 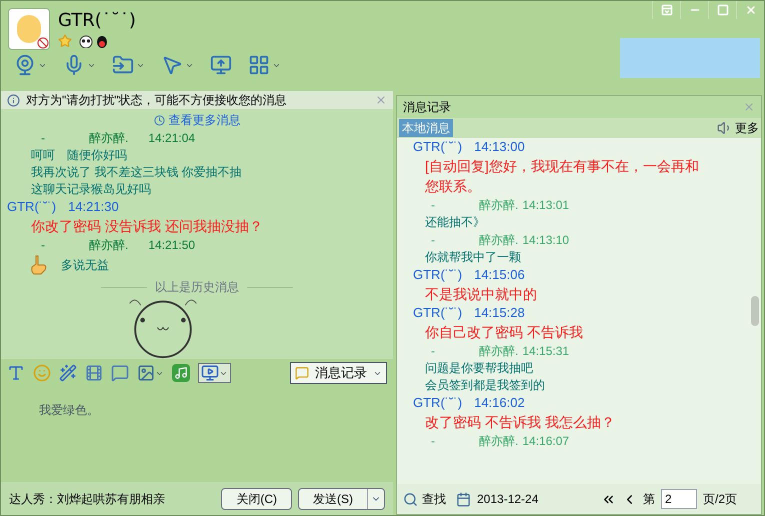 I want to click on webcam-icon, so click(x=25, y=65).